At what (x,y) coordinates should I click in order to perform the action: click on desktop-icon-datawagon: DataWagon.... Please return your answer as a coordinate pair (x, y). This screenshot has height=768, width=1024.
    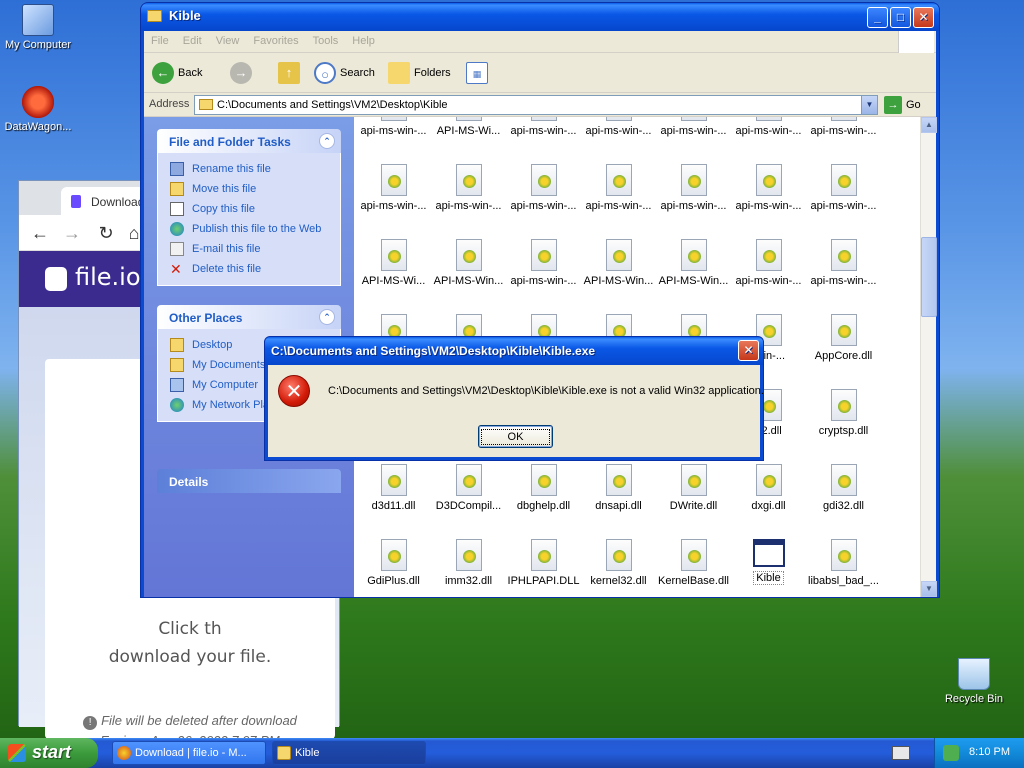
    Looking at the image, I should click on (38, 109).